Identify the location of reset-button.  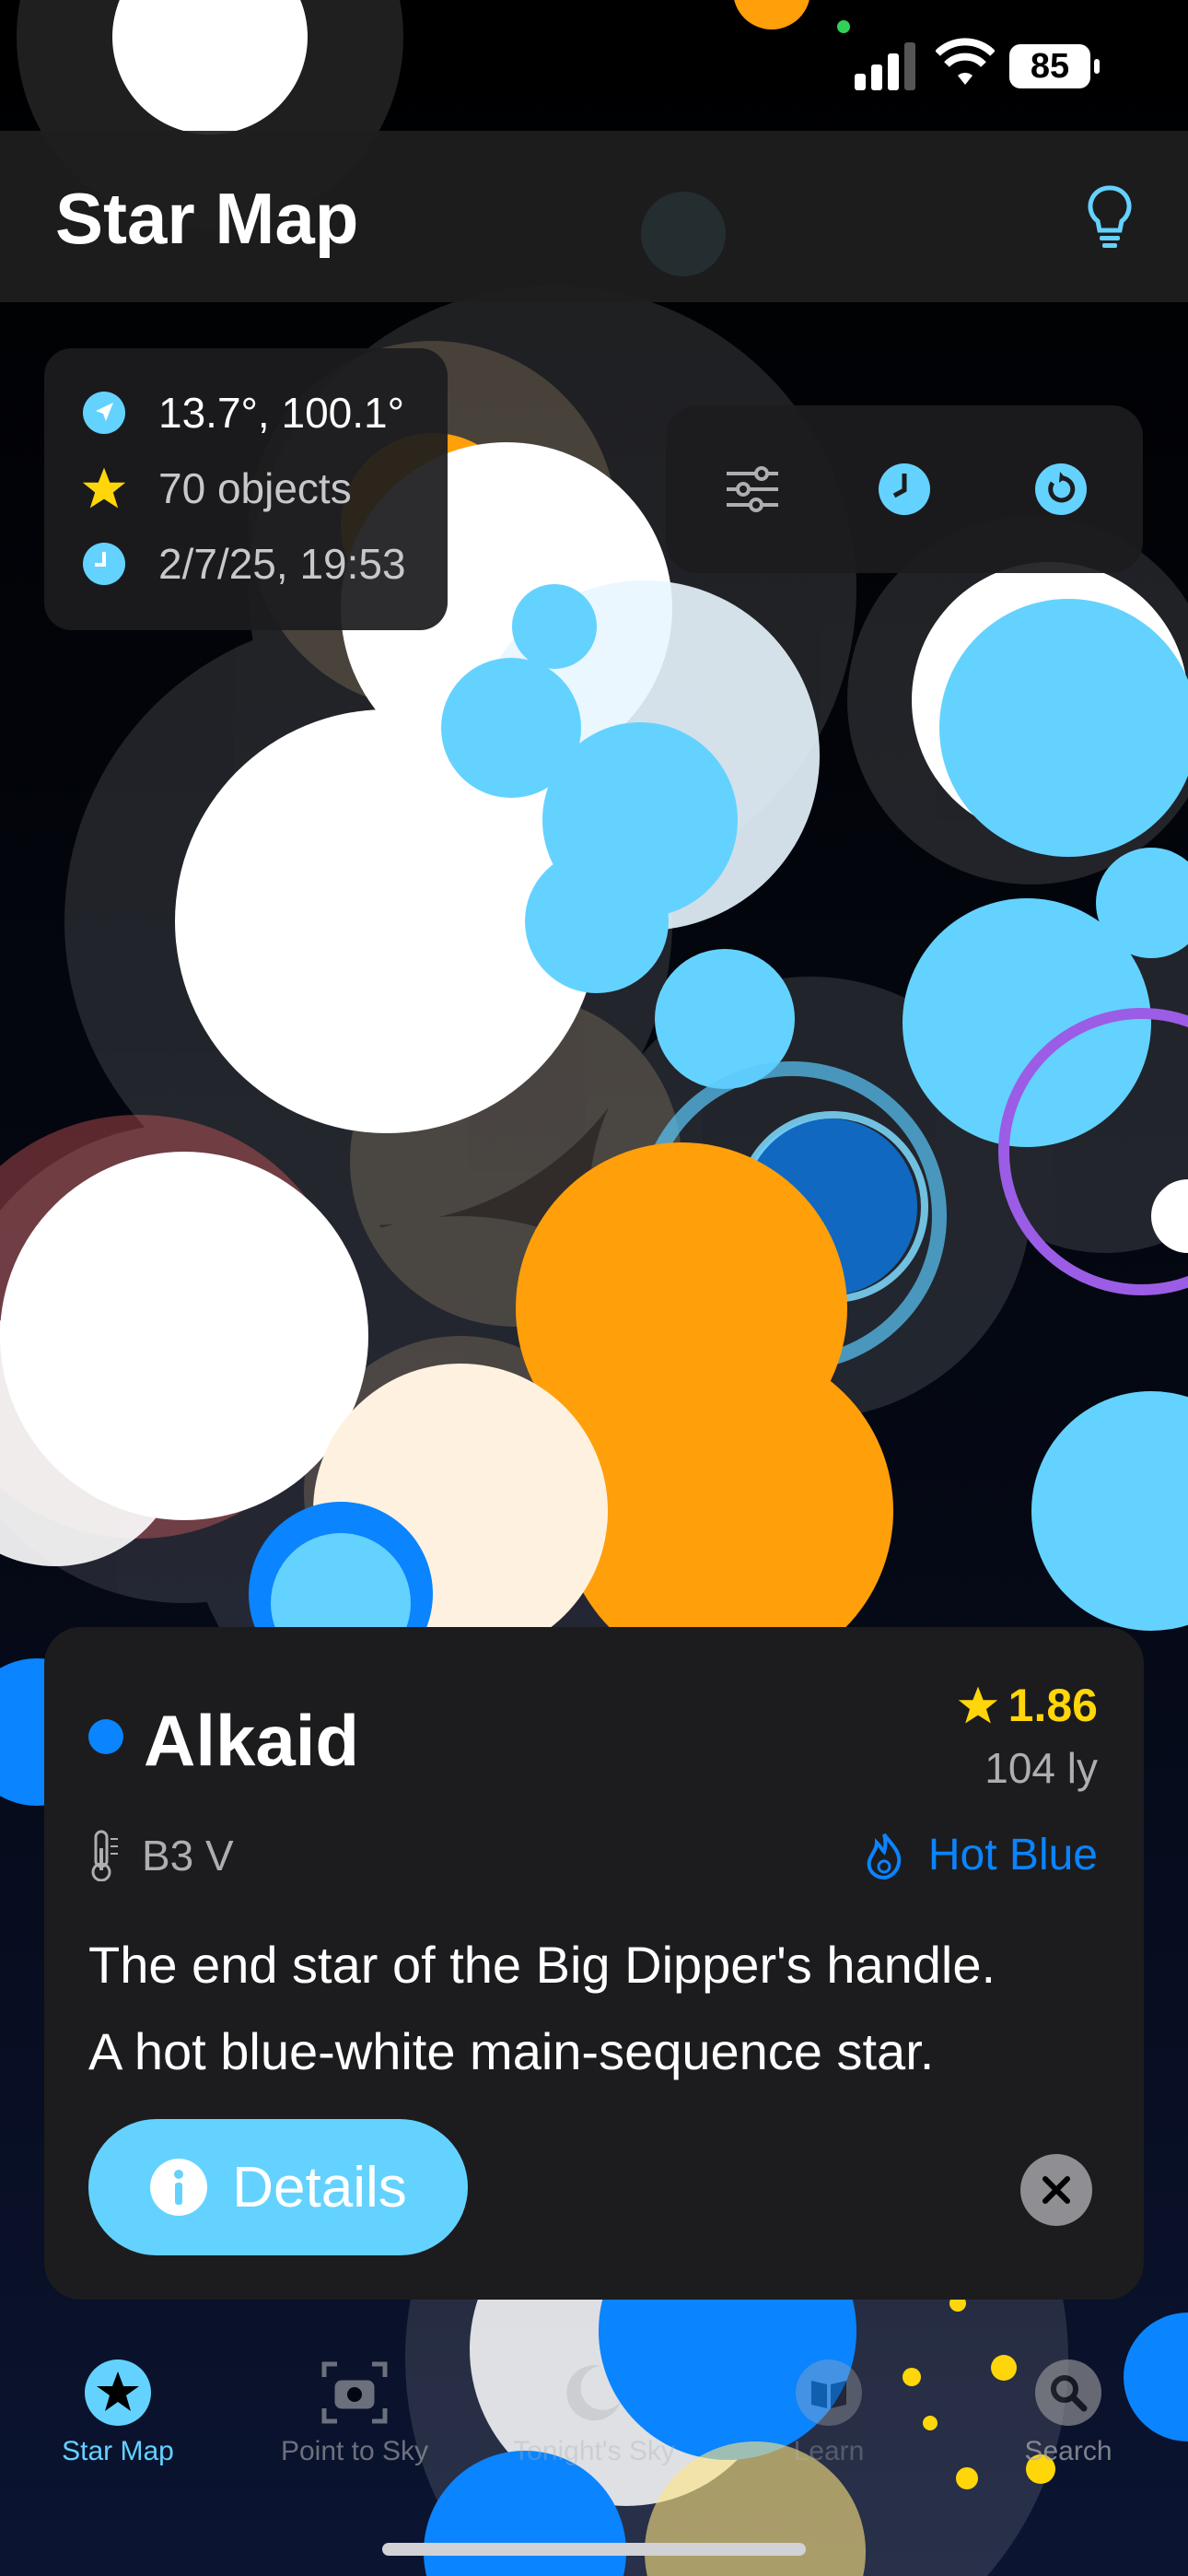
(1061, 489).